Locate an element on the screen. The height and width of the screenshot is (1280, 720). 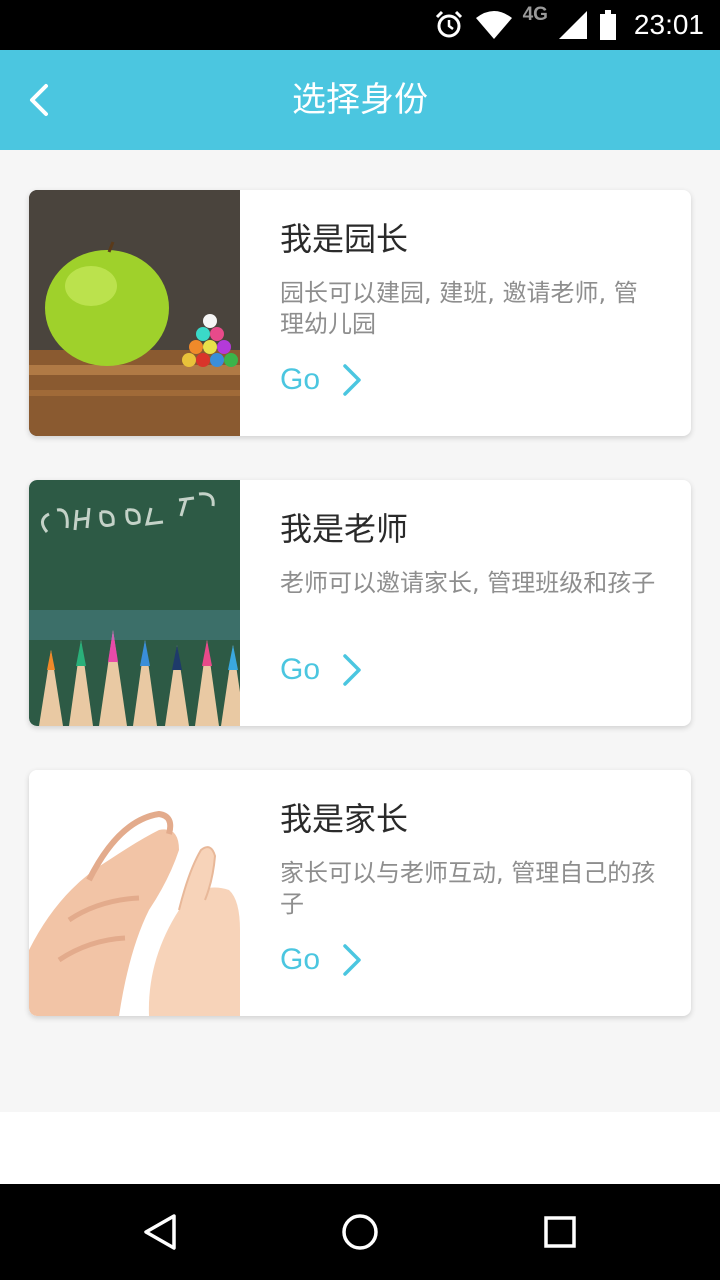
system-nav-bar is located at coordinates (360, 1232).